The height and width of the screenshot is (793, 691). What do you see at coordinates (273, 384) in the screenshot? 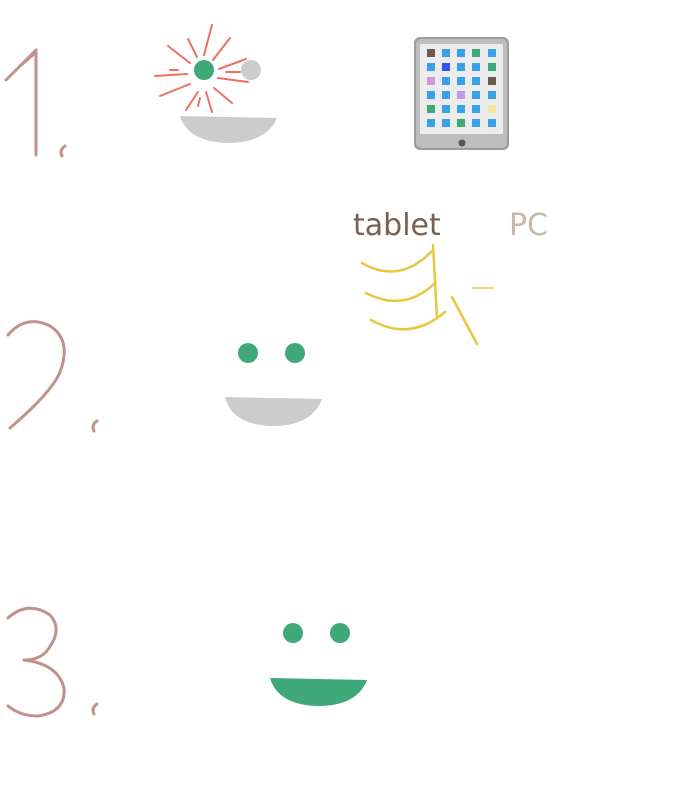
I see `neutral-face` at bounding box center [273, 384].